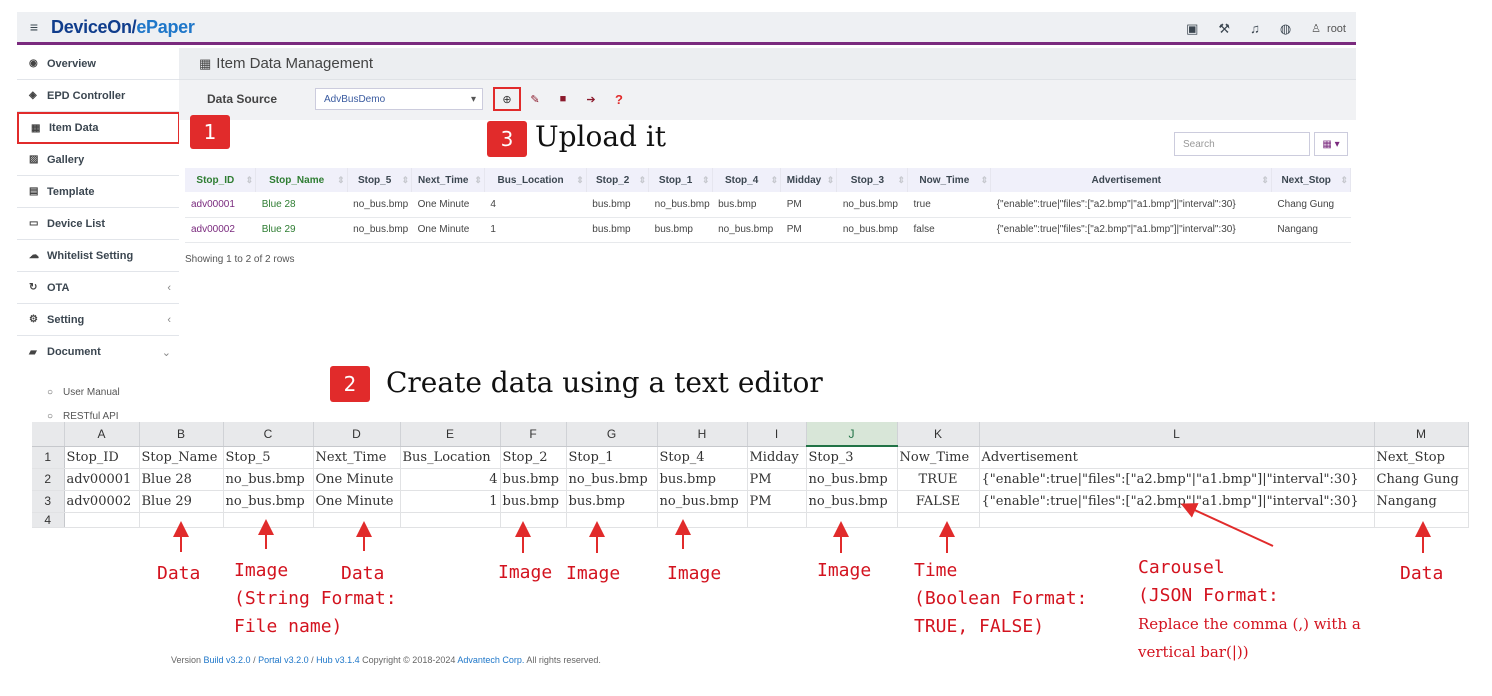 The image size is (1492, 696). What do you see at coordinates (525, 572) in the screenshot?
I see `label-image-f: Image` at bounding box center [525, 572].